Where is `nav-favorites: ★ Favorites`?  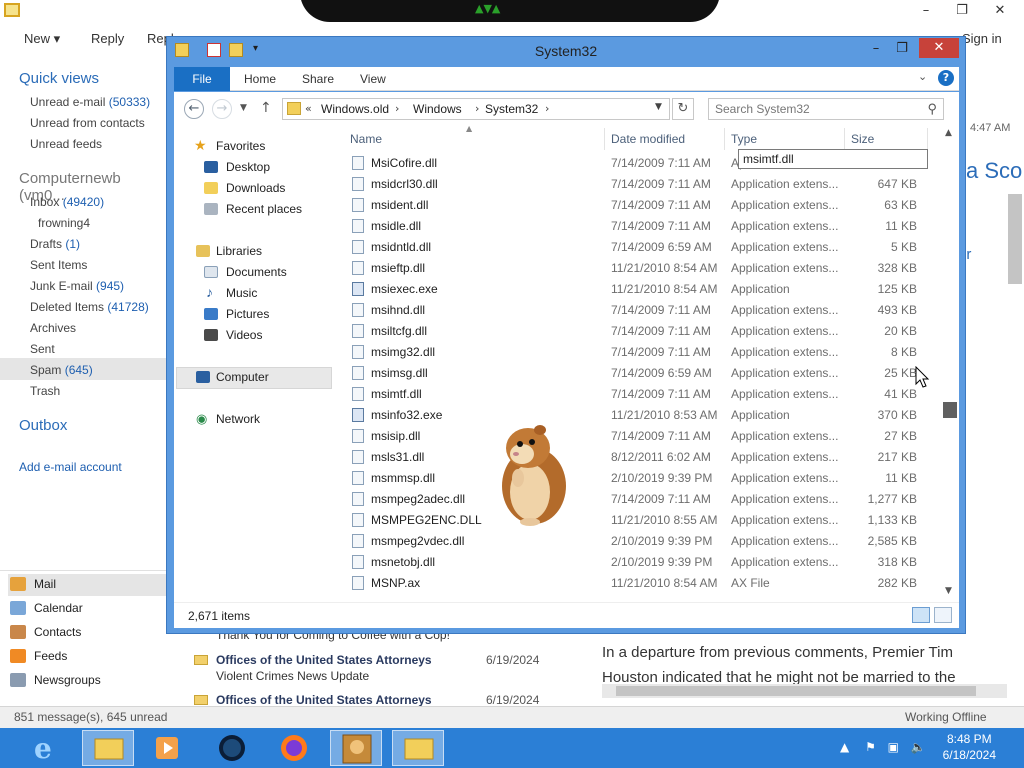 nav-favorites: ★ Favorites is located at coordinates (229, 145).